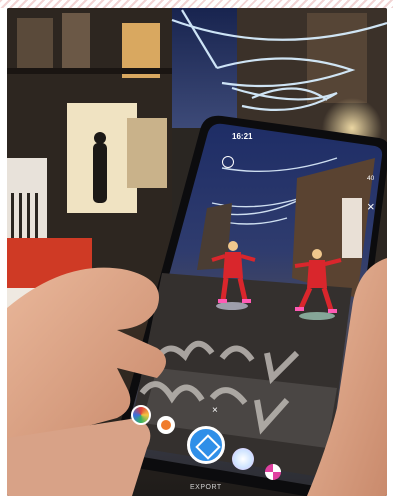 This screenshot has width=393, height=498. Describe the element at coordinates (242, 136) in the screenshot. I see `status-time: 16:21` at that location.